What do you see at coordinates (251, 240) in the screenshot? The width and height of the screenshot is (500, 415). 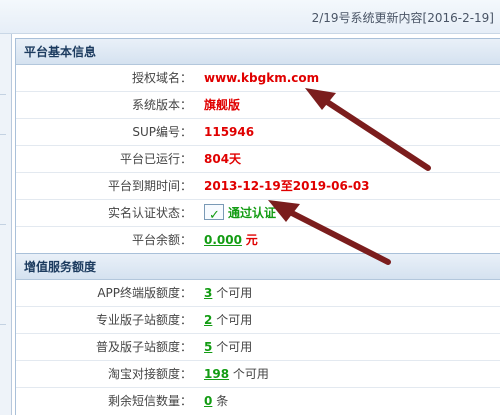 I see `balance-unit: 元` at bounding box center [251, 240].